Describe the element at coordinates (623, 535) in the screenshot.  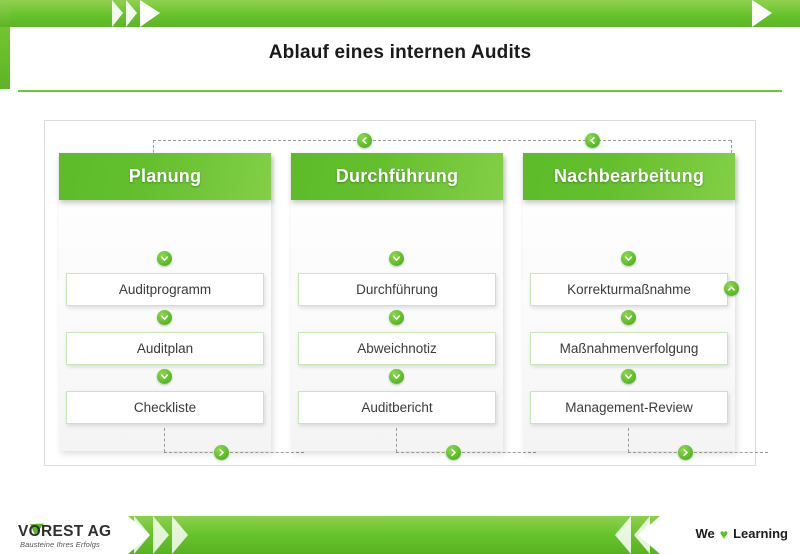
I see `chevron-left-icon` at that location.